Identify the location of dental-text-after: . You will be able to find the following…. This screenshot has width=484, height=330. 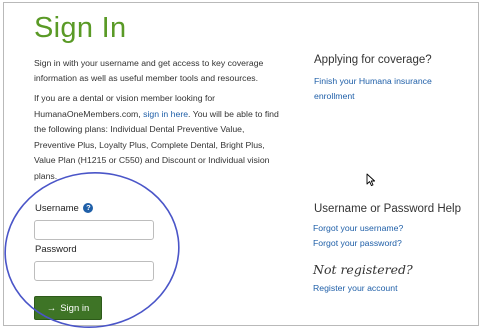
(156, 144).